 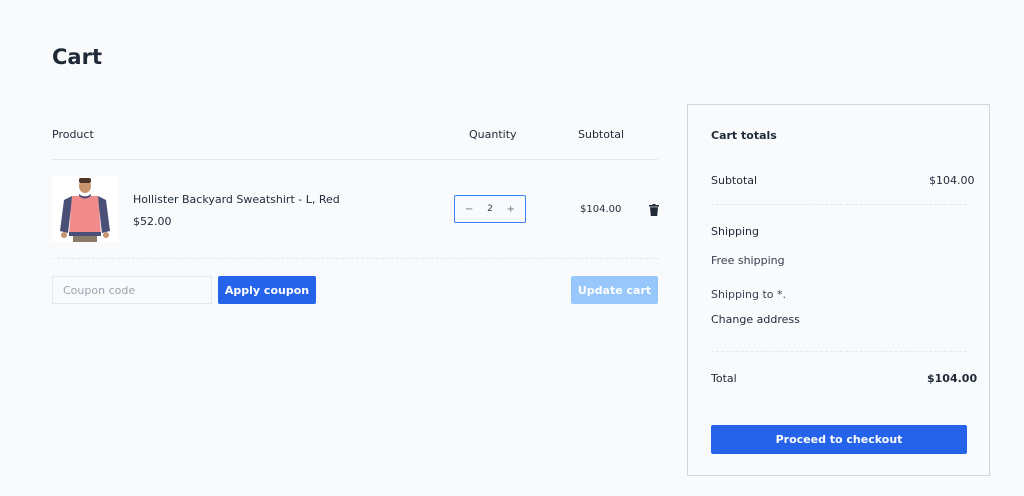 I want to click on quantity-value: 2, so click(x=490, y=209).